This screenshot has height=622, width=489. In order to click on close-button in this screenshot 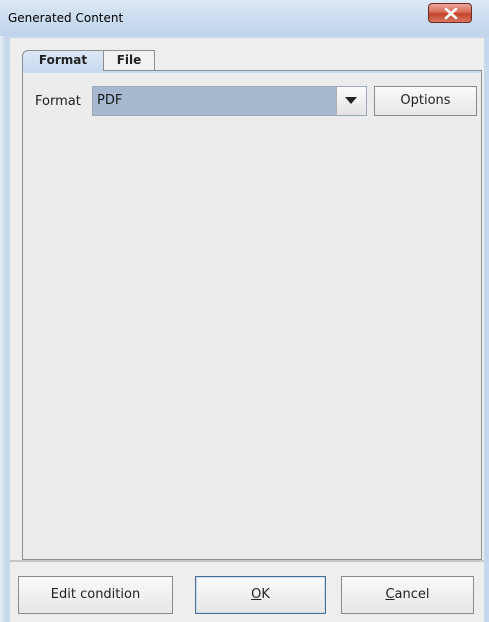, I will do `click(450, 13)`.